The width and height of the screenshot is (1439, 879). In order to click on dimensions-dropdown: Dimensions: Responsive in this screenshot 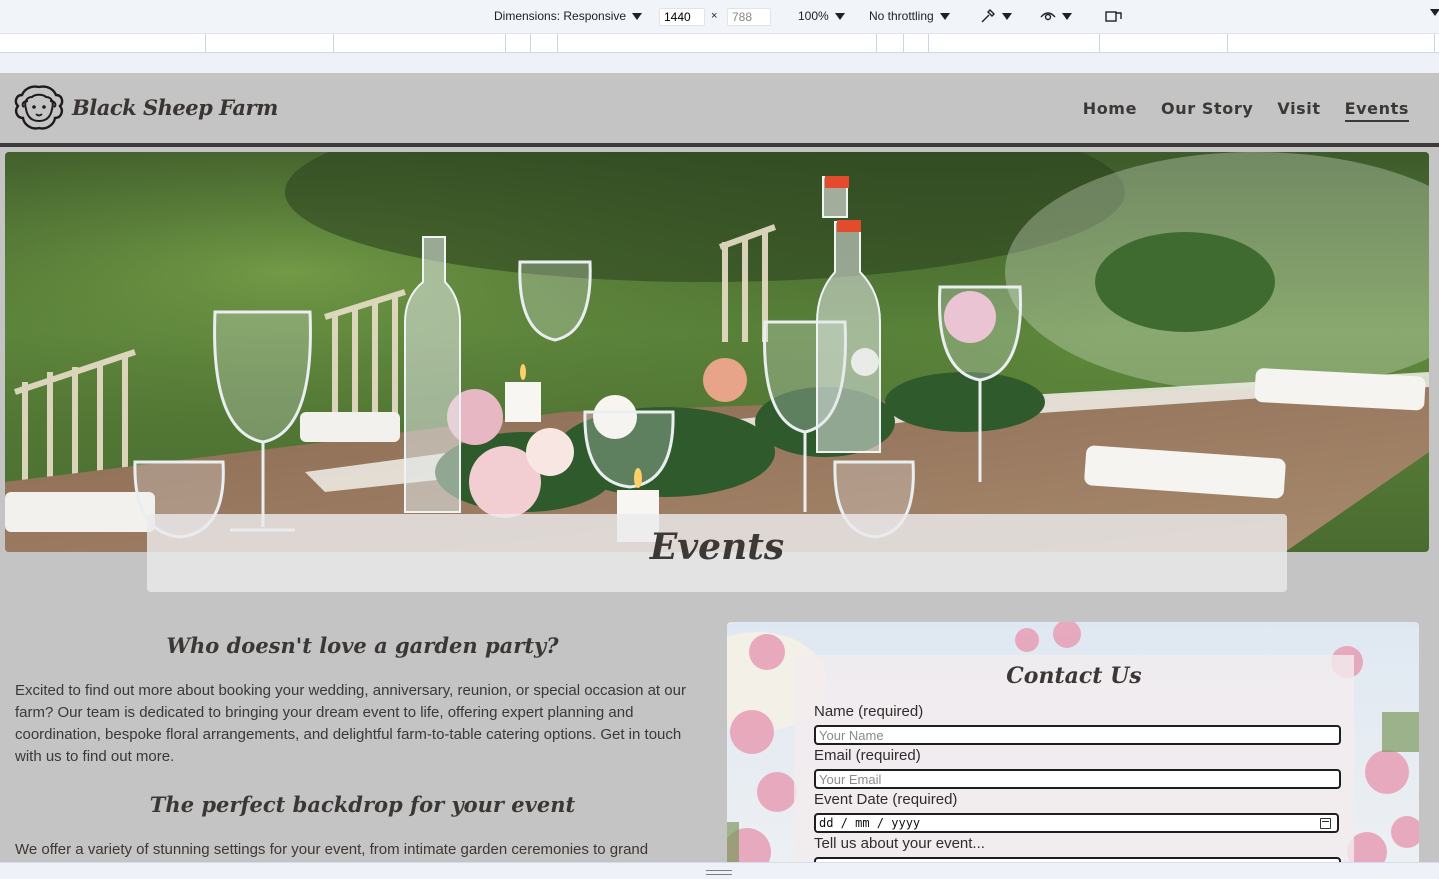, I will do `click(568, 16)`.